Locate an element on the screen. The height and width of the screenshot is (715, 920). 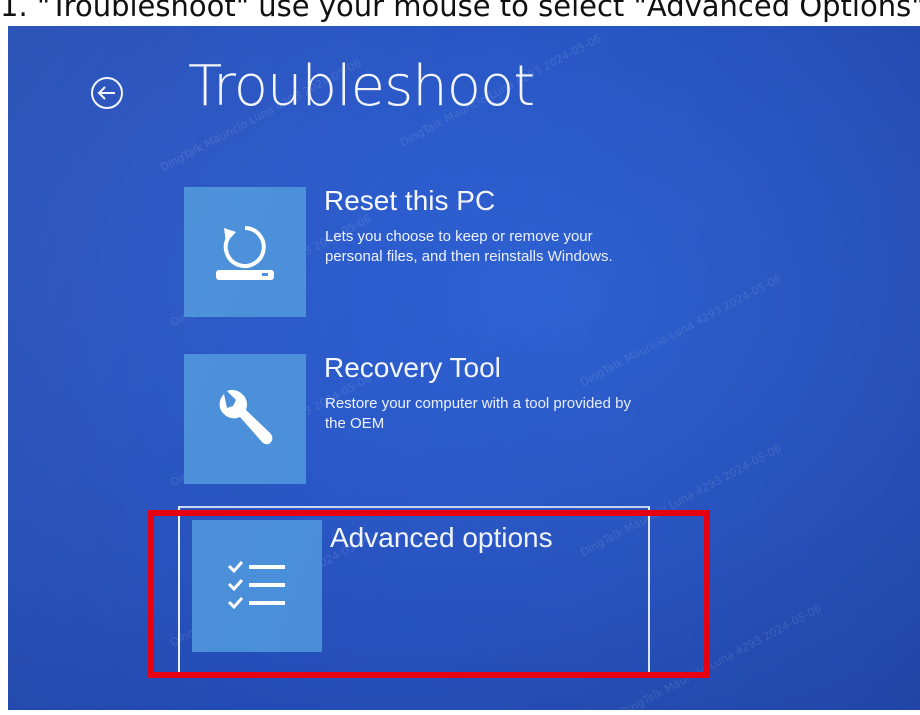
advanced-tile is located at coordinates (257, 586).